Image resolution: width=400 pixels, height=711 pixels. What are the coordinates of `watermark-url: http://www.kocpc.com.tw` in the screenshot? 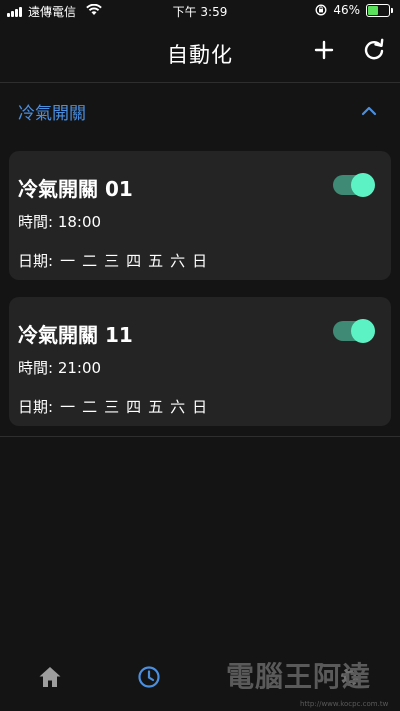 It's located at (344, 704).